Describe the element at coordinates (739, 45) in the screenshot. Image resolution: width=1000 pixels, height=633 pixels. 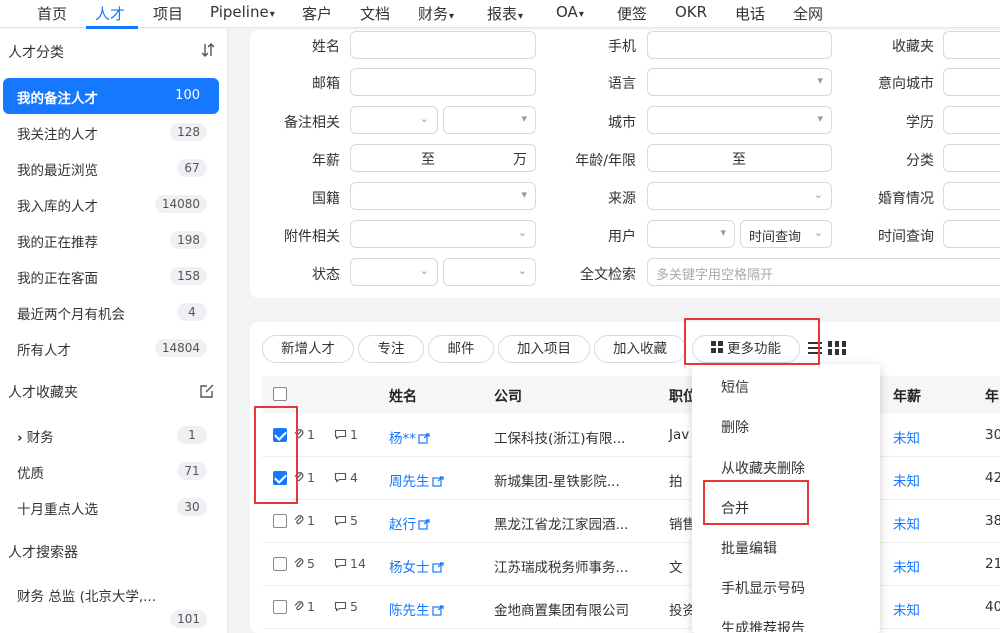
I see `phone-input` at that location.